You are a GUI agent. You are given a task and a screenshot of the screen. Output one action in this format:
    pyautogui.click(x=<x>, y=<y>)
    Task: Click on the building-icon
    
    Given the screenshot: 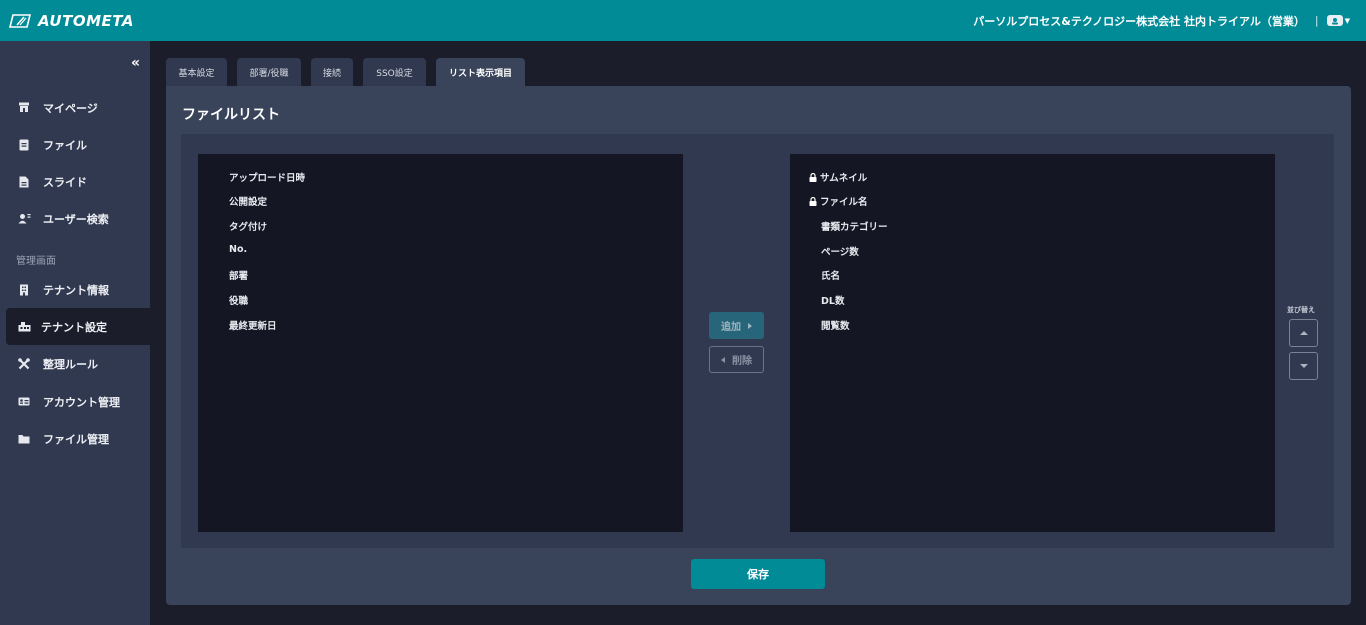 What is the action you would take?
    pyautogui.click(x=24, y=290)
    